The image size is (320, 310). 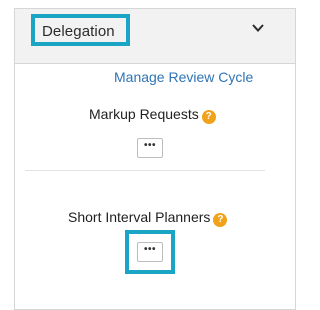 I want to click on panel-title-highlight: Delegation, so click(x=80, y=30).